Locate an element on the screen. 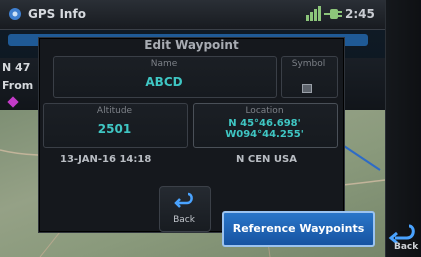 The width and height of the screenshot is (421, 257). location-longitude: W094°44.255' is located at coordinates (264, 134).